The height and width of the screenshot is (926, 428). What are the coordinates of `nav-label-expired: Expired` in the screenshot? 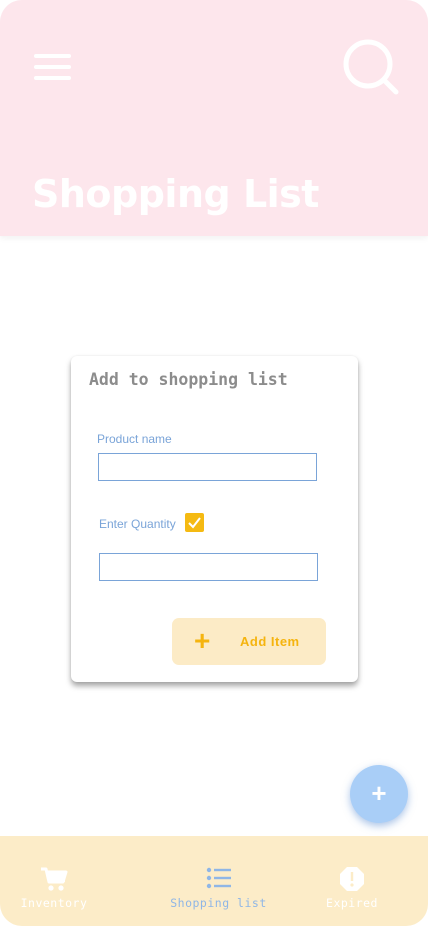 It's located at (352, 903).